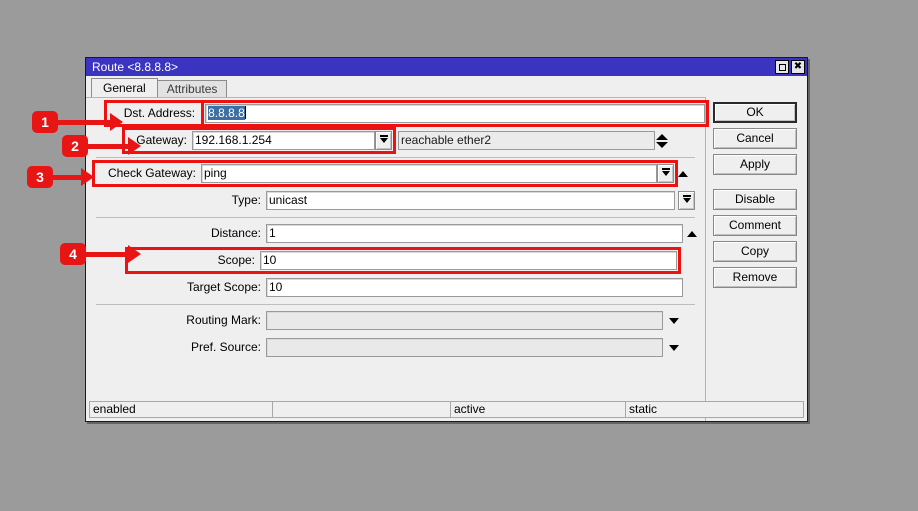  I want to click on dst-address-input: 8.8.8.8, so click(455, 113).